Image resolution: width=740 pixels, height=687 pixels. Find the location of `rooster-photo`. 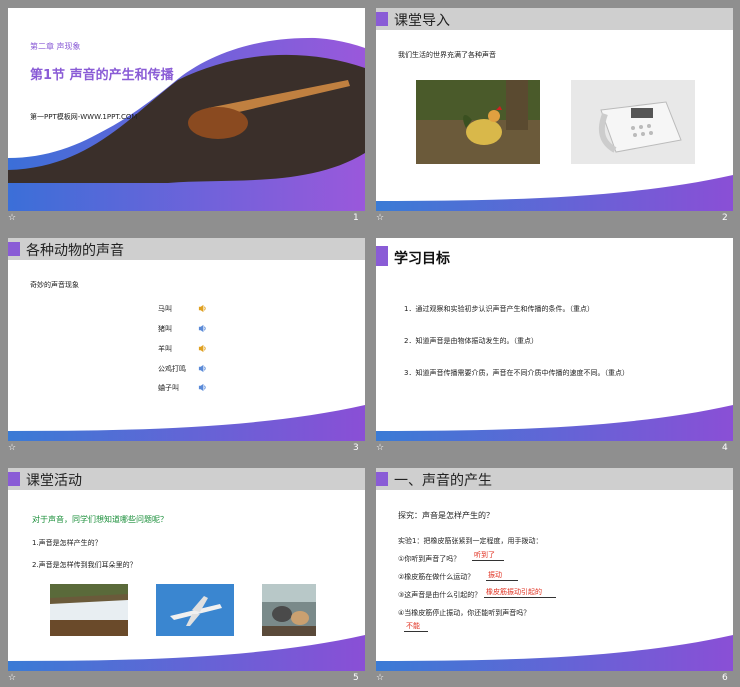

rooster-photo is located at coordinates (478, 122).